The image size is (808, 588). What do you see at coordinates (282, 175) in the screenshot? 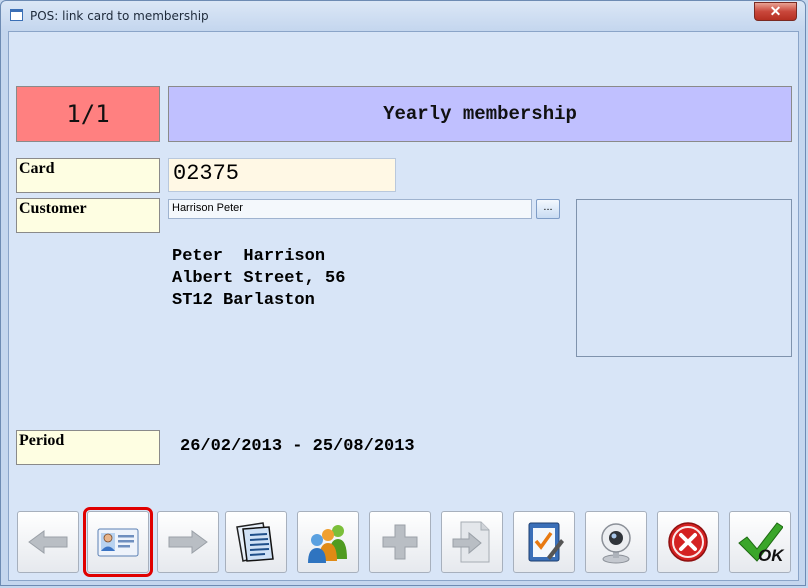
I see `card-number-field: 02375` at bounding box center [282, 175].